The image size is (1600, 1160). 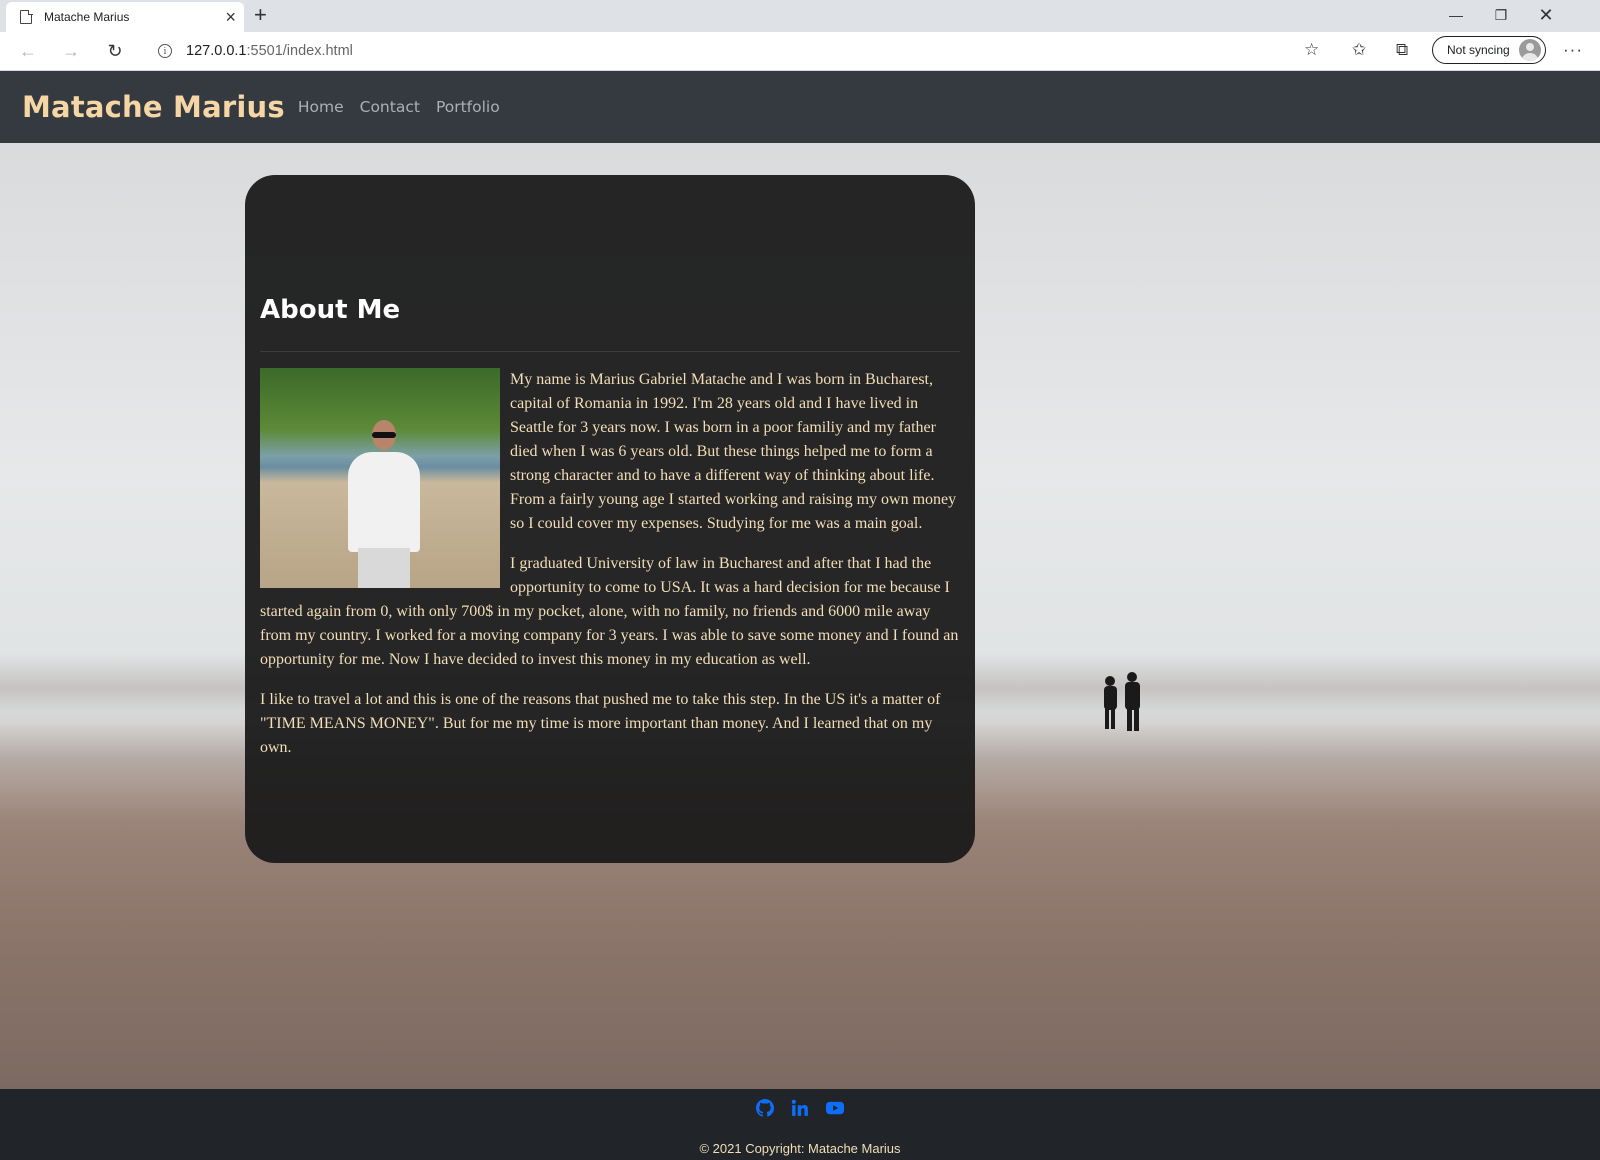 What do you see at coordinates (1478, 50) in the screenshot?
I see `sync-label: Not syncing` at bounding box center [1478, 50].